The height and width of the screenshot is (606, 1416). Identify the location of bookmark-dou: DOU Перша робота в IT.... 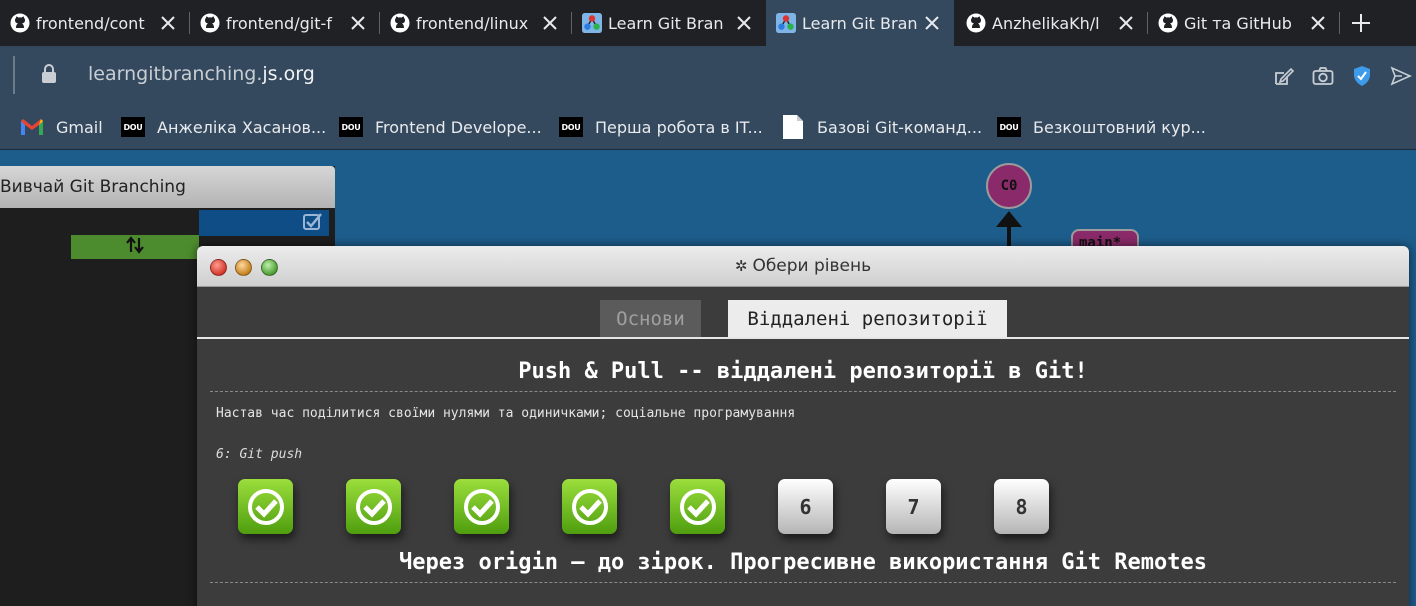
(661, 127).